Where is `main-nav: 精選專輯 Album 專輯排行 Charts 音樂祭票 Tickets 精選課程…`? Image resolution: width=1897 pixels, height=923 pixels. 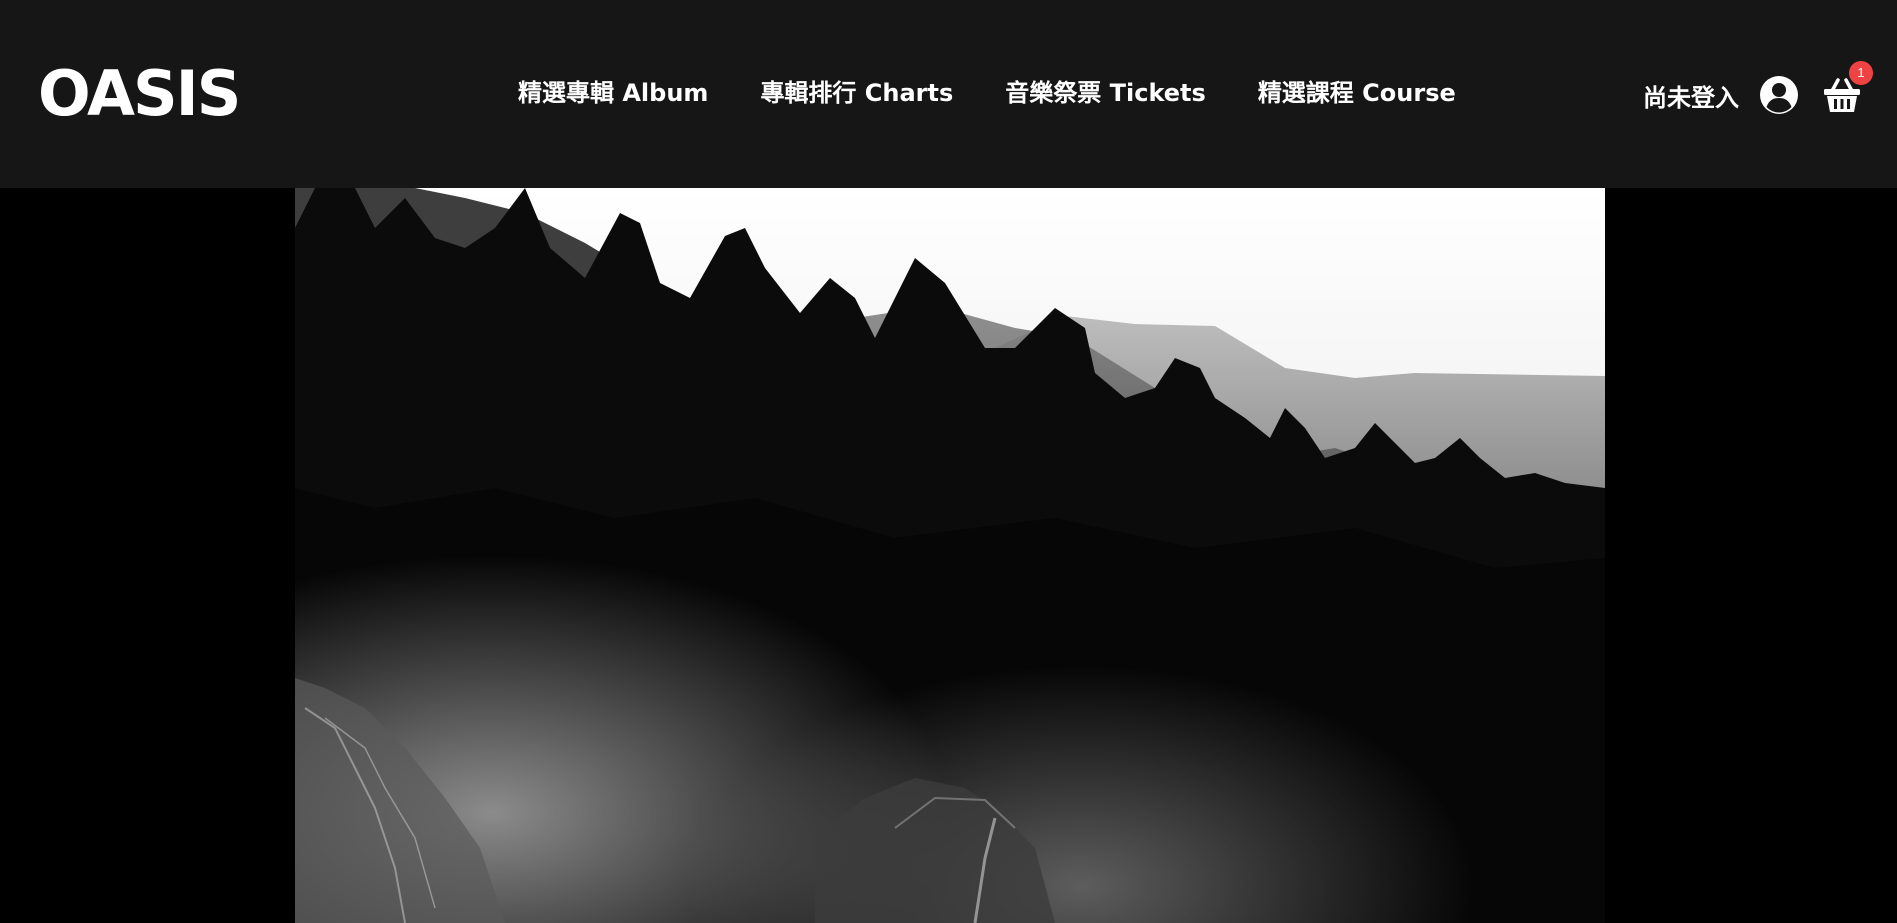 main-nav: 精選專輯 Album 專輯排行 Charts 音樂祭票 Tickets 精選課程… is located at coordinates (987, 93).